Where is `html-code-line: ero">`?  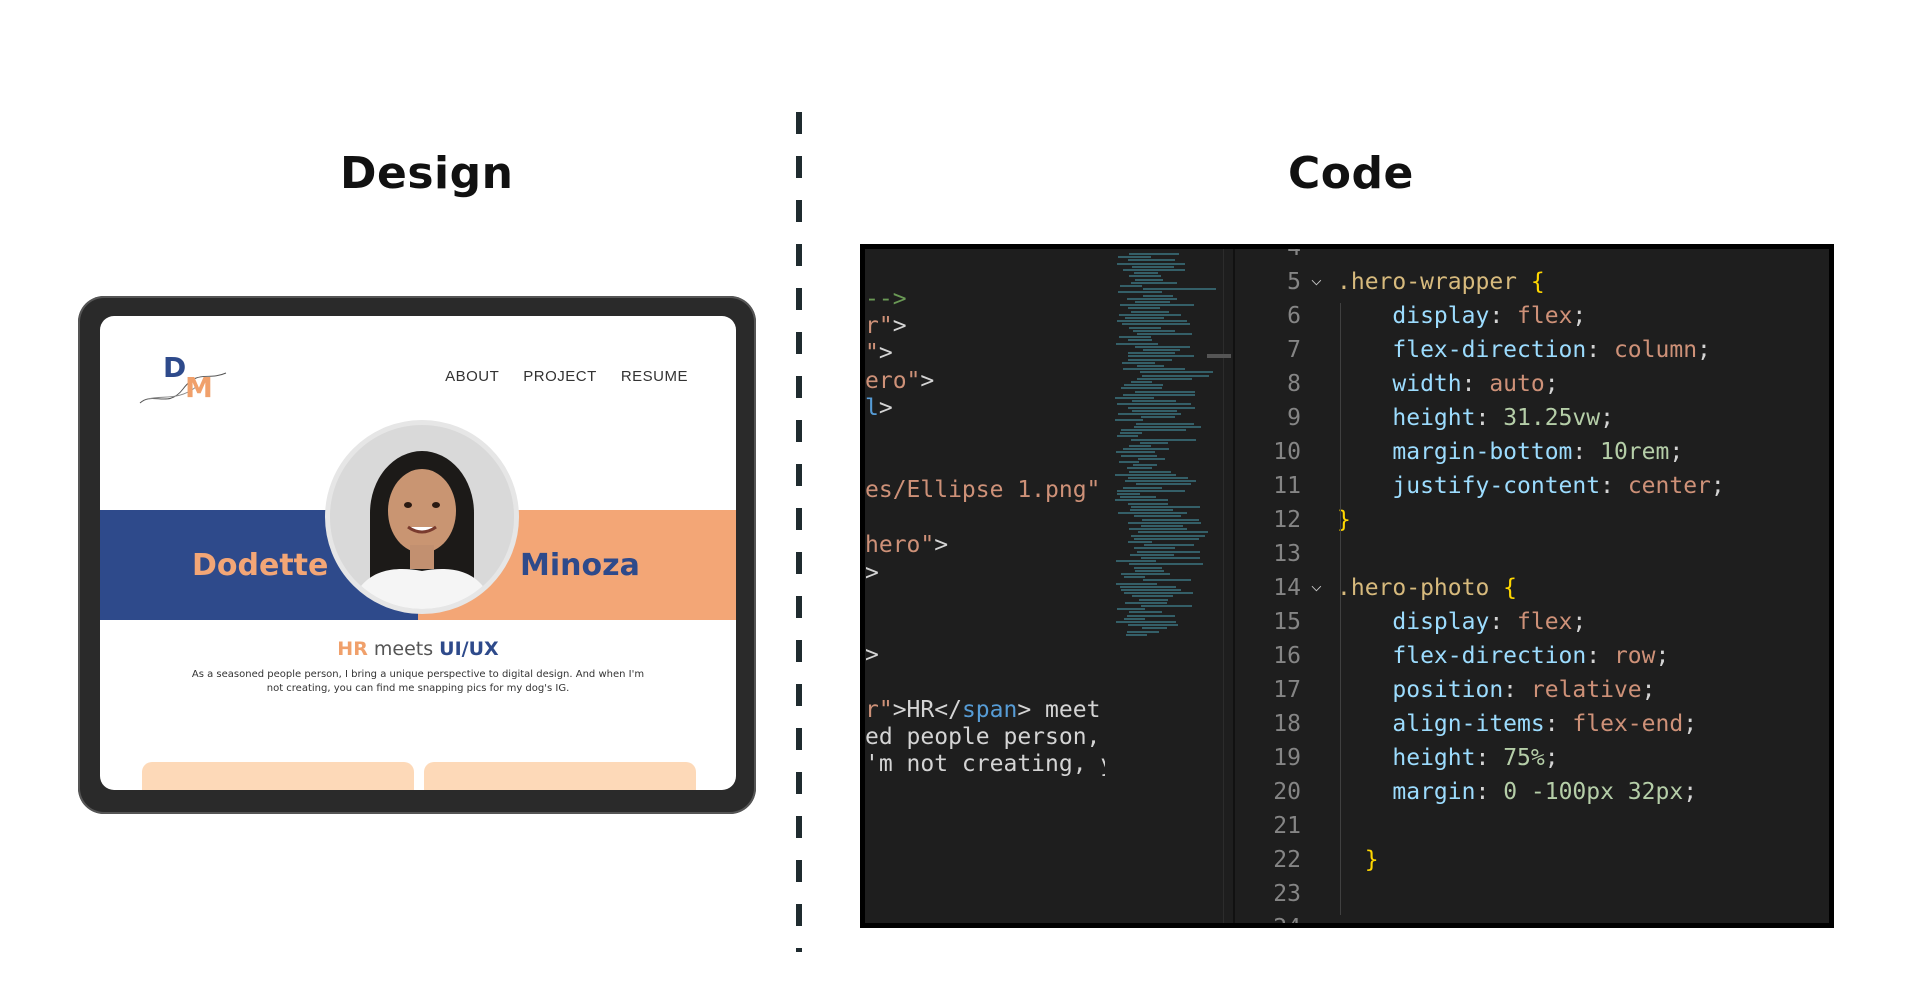
html-code-line: ero"> is located at coordinates (899, 381).